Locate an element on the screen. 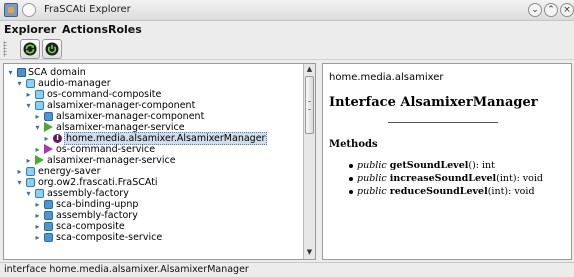 The image size is (574, 277). title-bar: FraSCAti Explorer ⌄ ⌃ × is located at coordinates (287, 10).